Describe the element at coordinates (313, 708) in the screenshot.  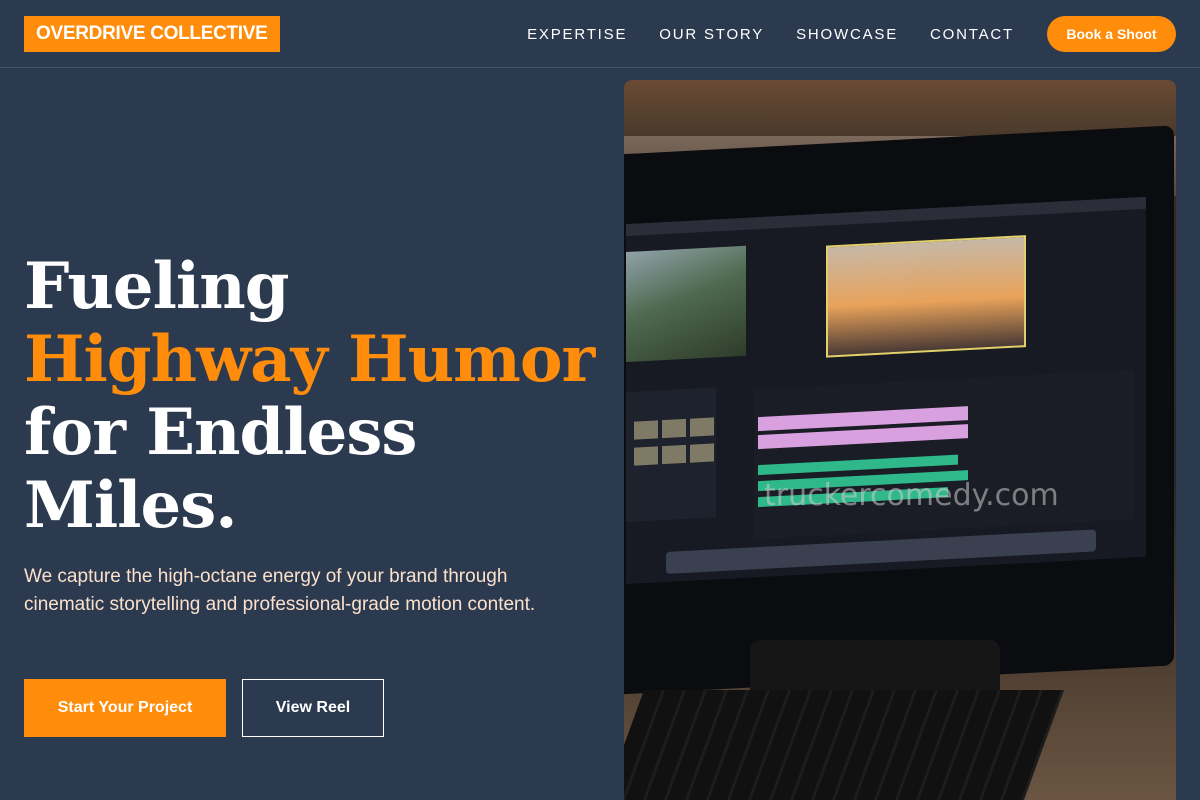
I see `view-reel-button: View Reel` at that location.